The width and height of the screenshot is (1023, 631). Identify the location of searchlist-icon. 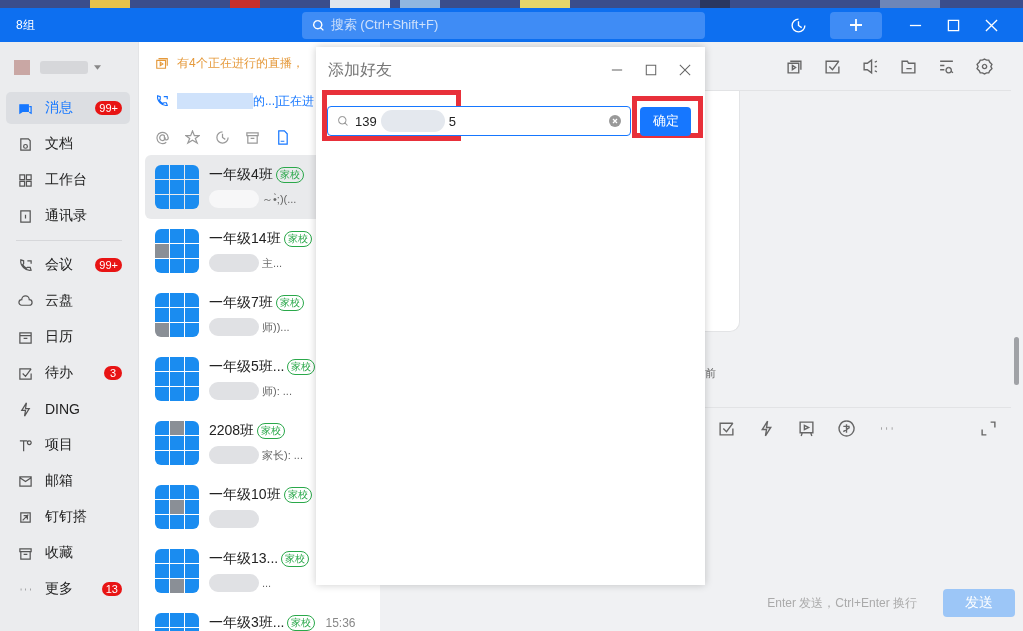
(946, 66).